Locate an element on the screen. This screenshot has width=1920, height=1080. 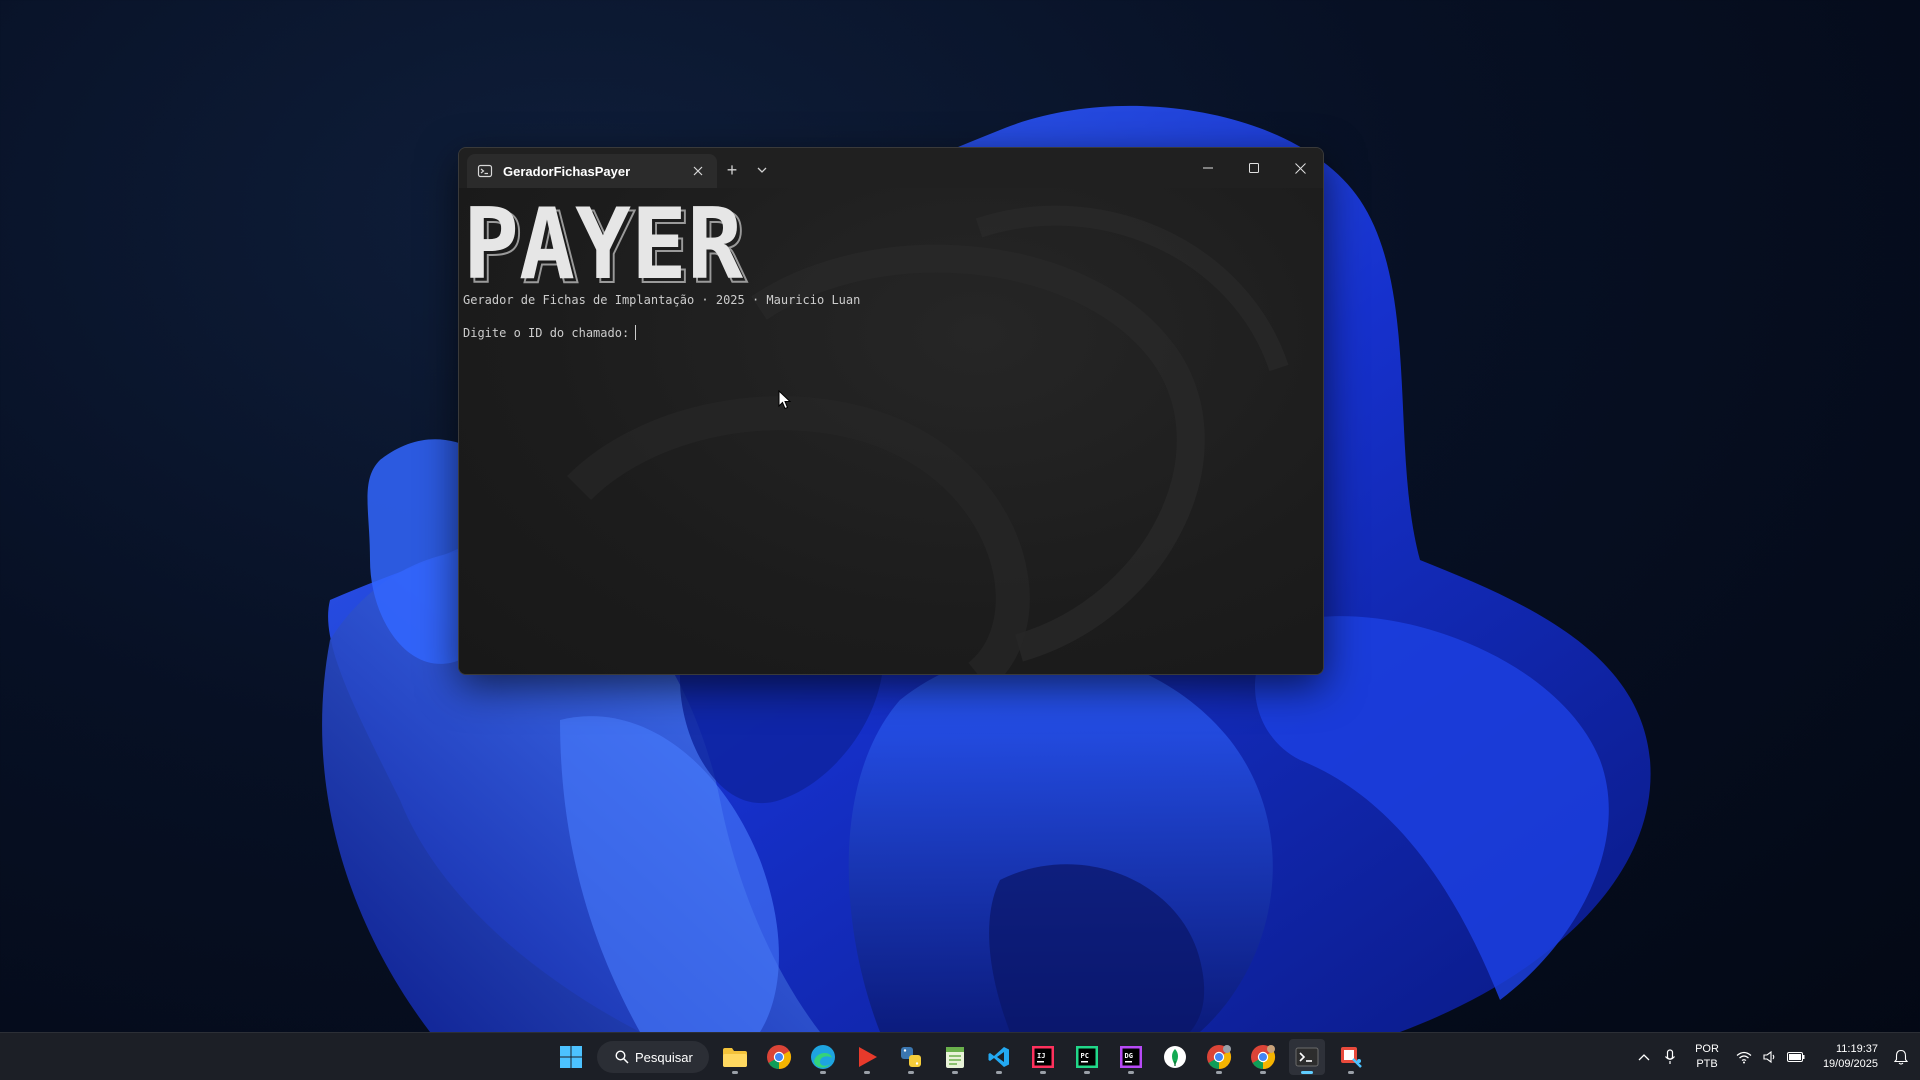
folder-icon is located at coordinates (735, 1057).